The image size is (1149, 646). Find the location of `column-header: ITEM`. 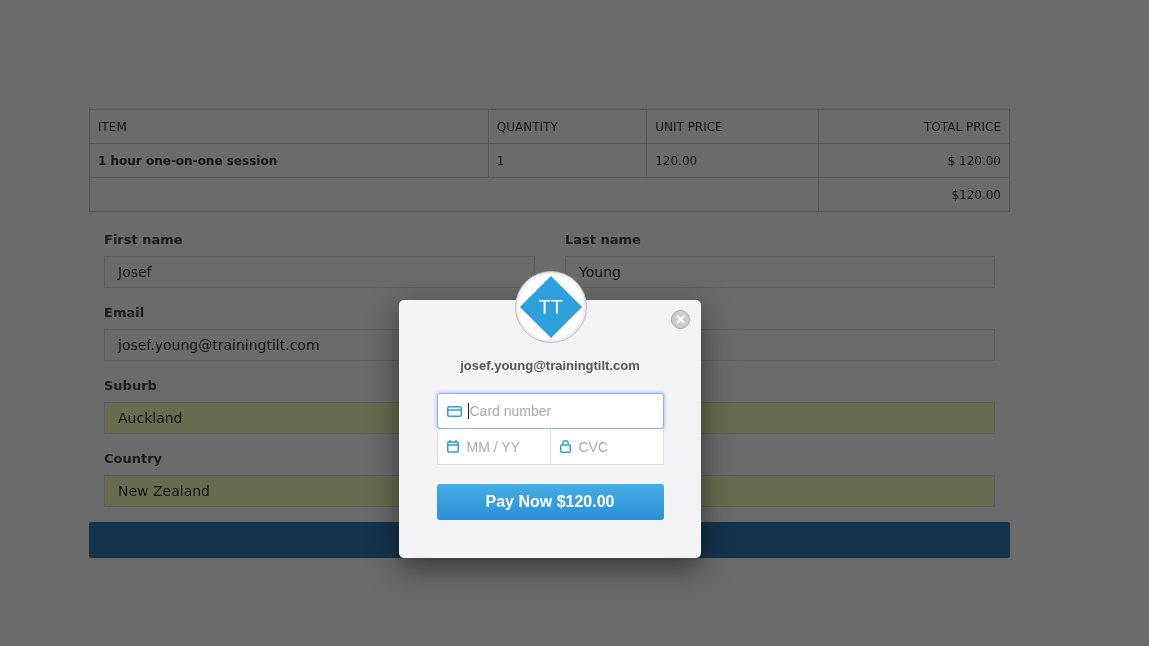

column-header: ITEM is located at coordinates (289, 126).